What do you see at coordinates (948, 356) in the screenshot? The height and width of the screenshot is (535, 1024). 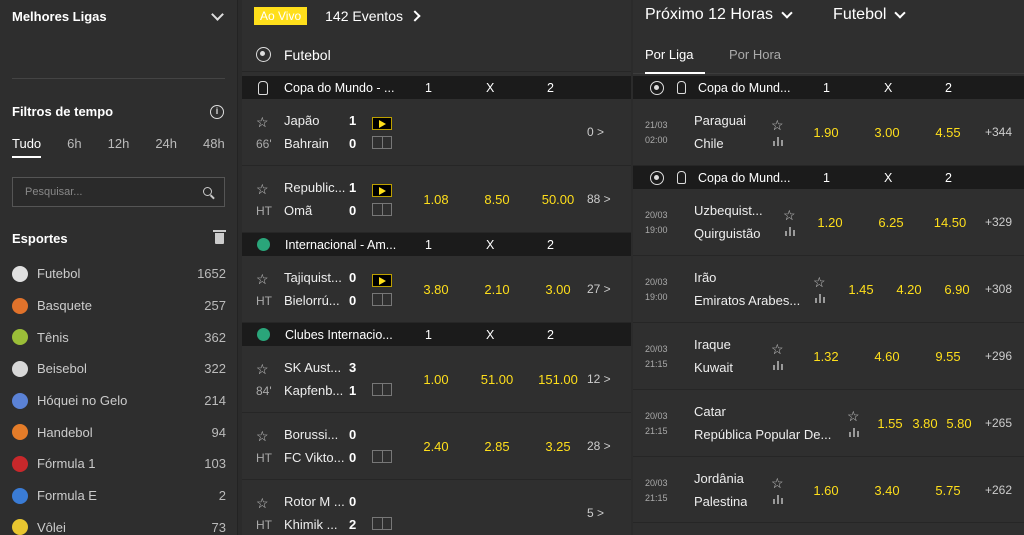 I see `odd-away: 9.55` at bounding box center [948, 356].